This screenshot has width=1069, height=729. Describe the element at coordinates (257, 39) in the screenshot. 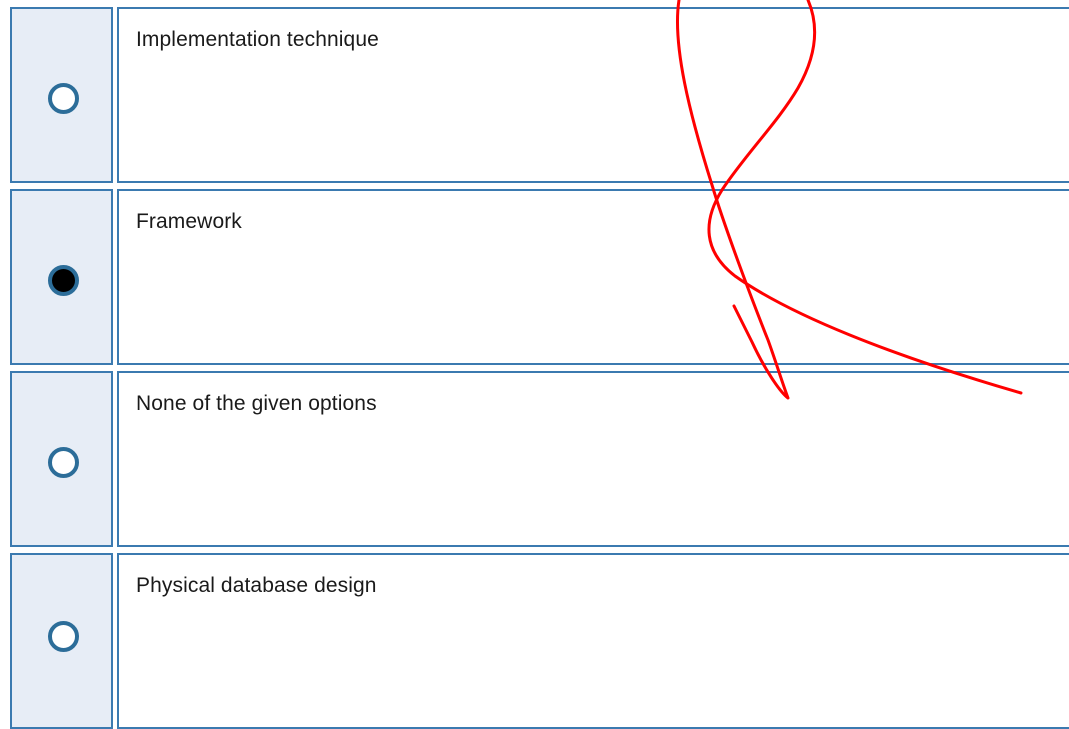

I see `option-label-1: Implementation technique` at that location.